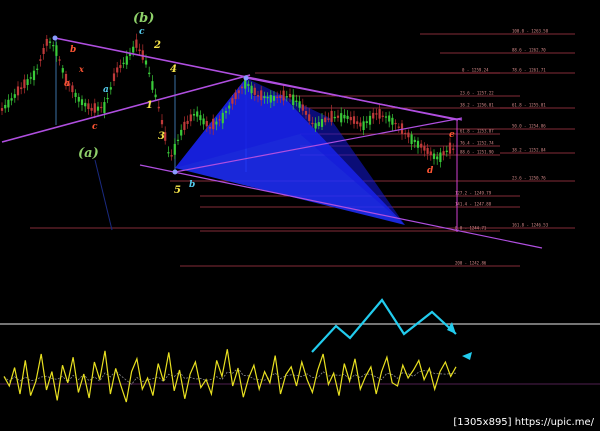  Describe the element at coordinates (530, 31) in the screenshot. I see `fib-level-label: 100.0 - 1263.58` at that location.